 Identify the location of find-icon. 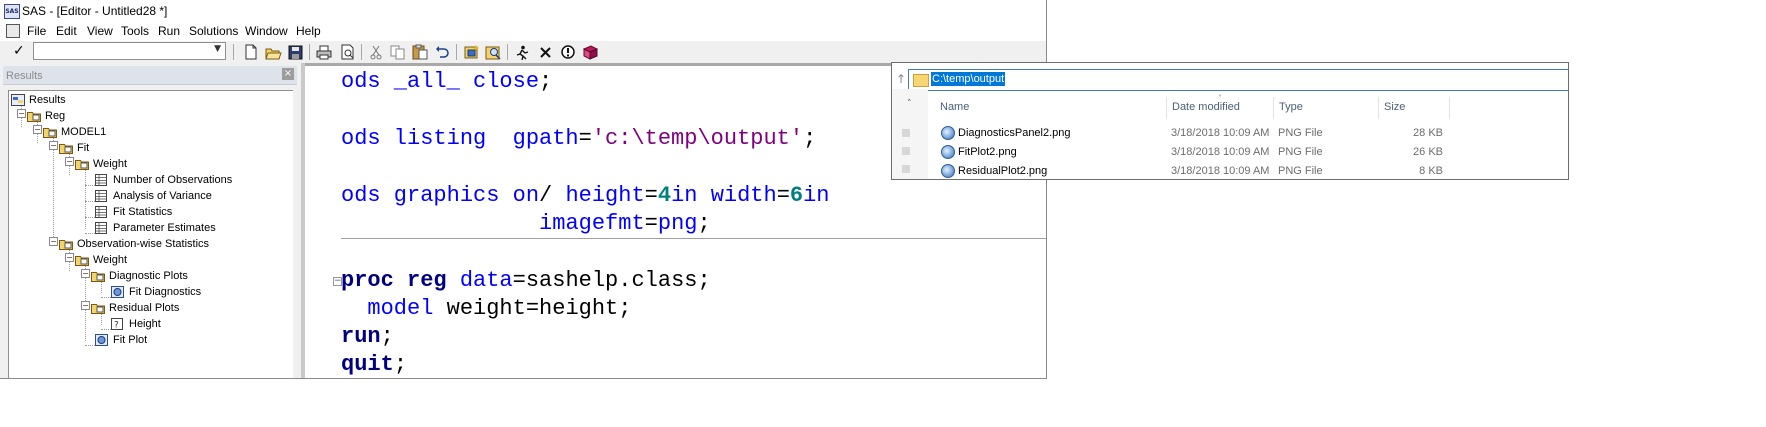
(493, 52).